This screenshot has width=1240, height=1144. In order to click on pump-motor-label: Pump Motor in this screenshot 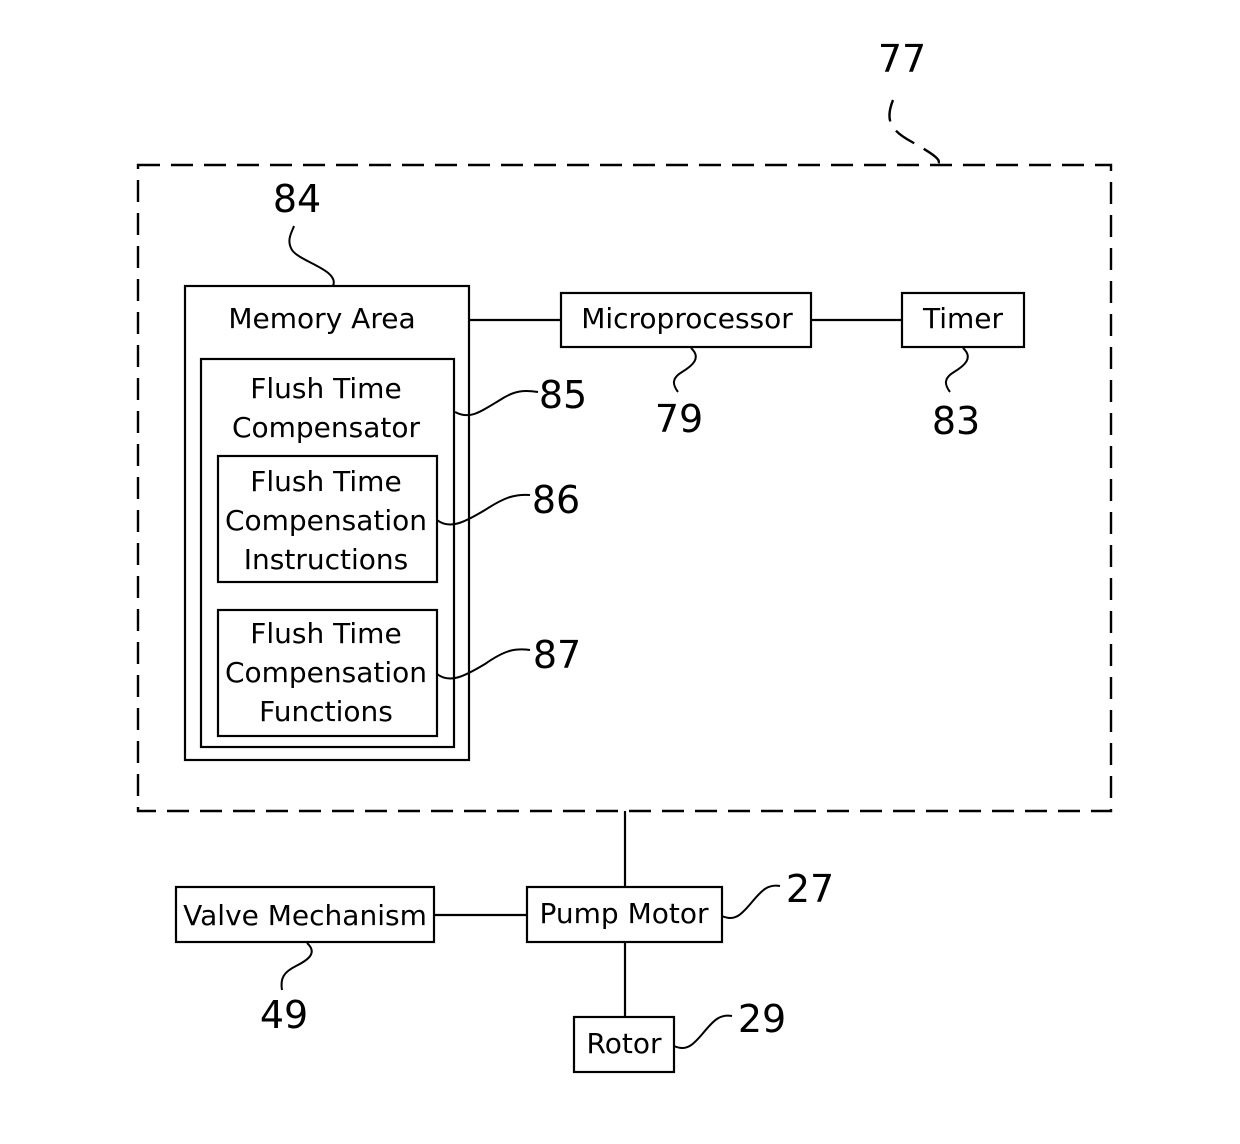, I will do `click(624, 913)`.